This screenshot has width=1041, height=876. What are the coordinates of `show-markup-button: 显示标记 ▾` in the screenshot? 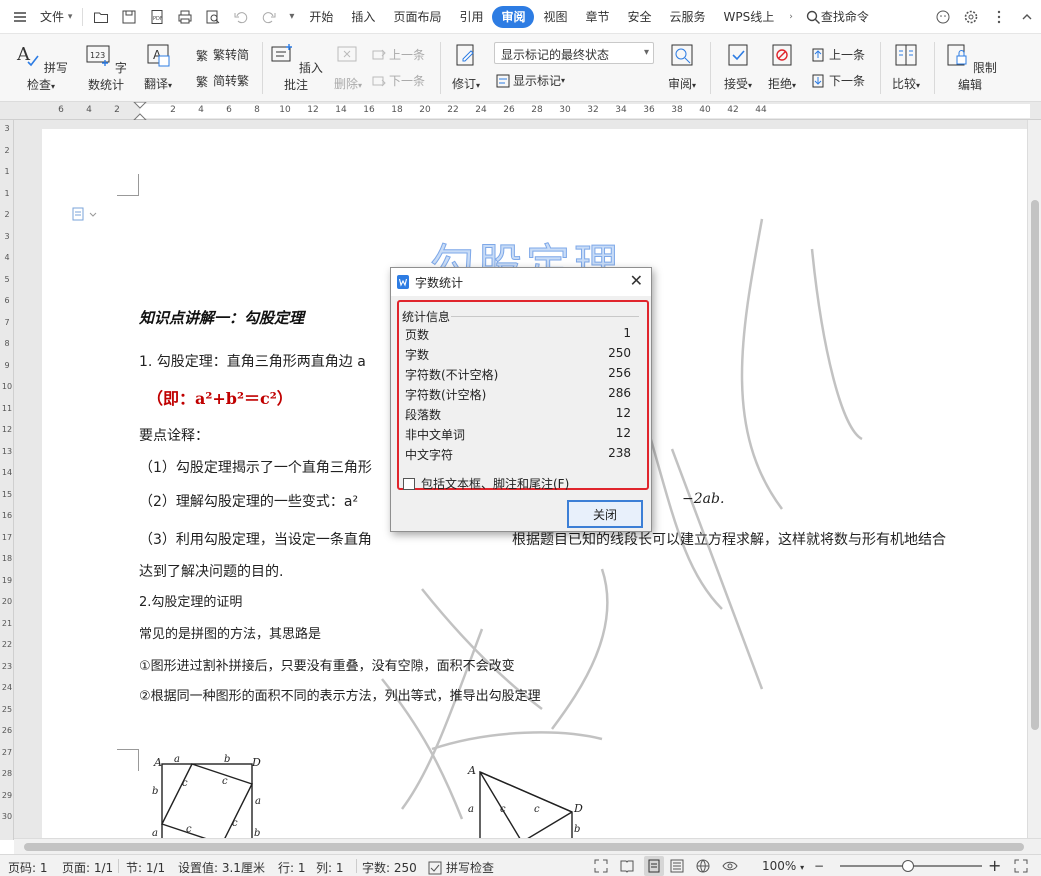 It's located at (530, 80).